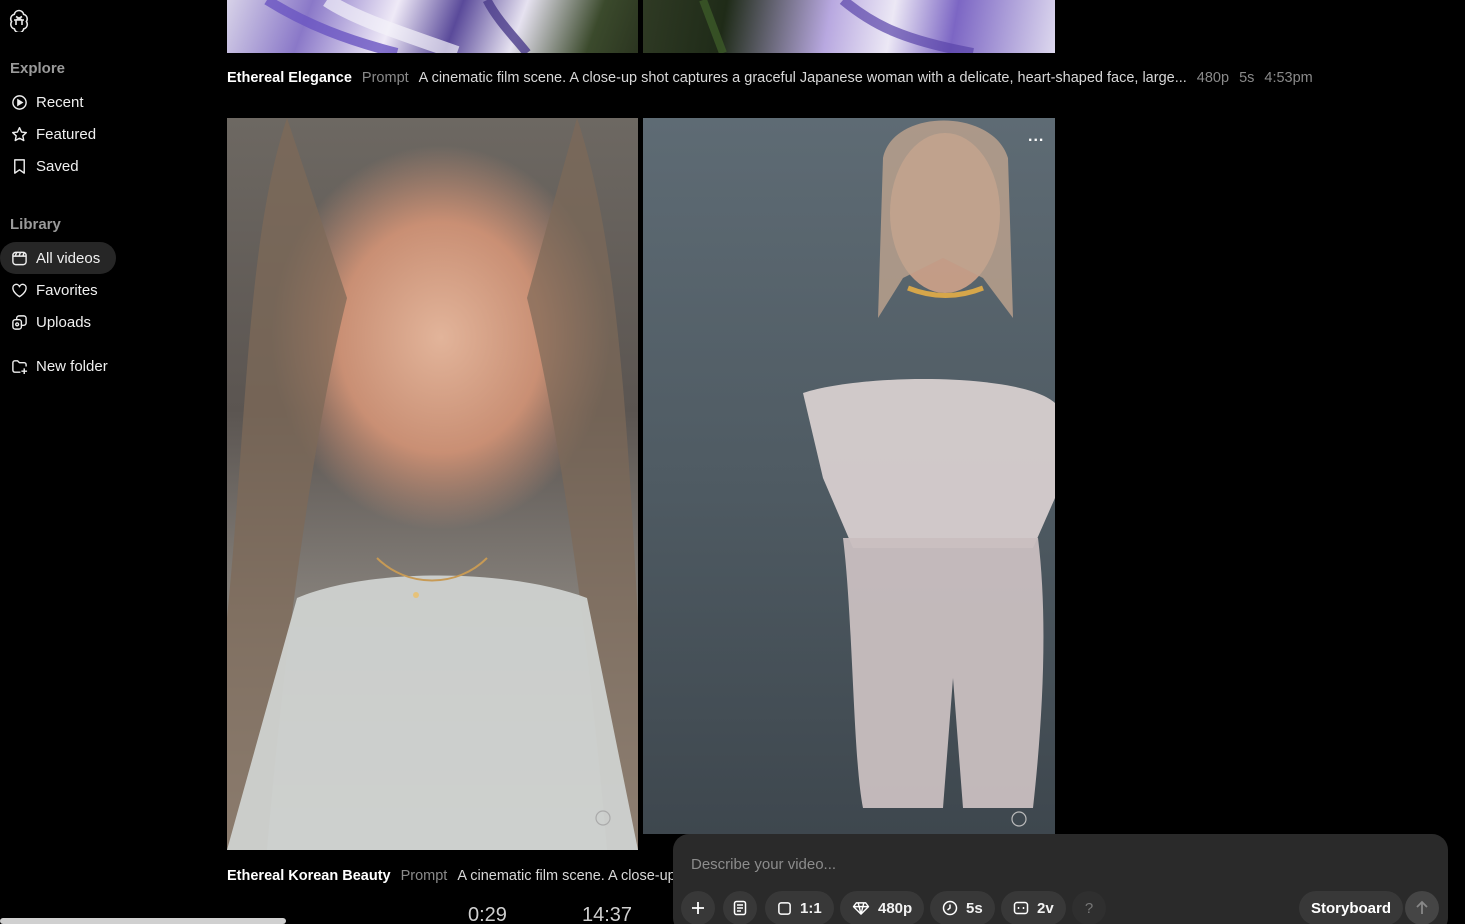 This screenshot has height=924, width=1465. What do you see at coordinates (19, 166) in the screenshot?
I see `bookmark-icon` at bounding box center [19, 166].